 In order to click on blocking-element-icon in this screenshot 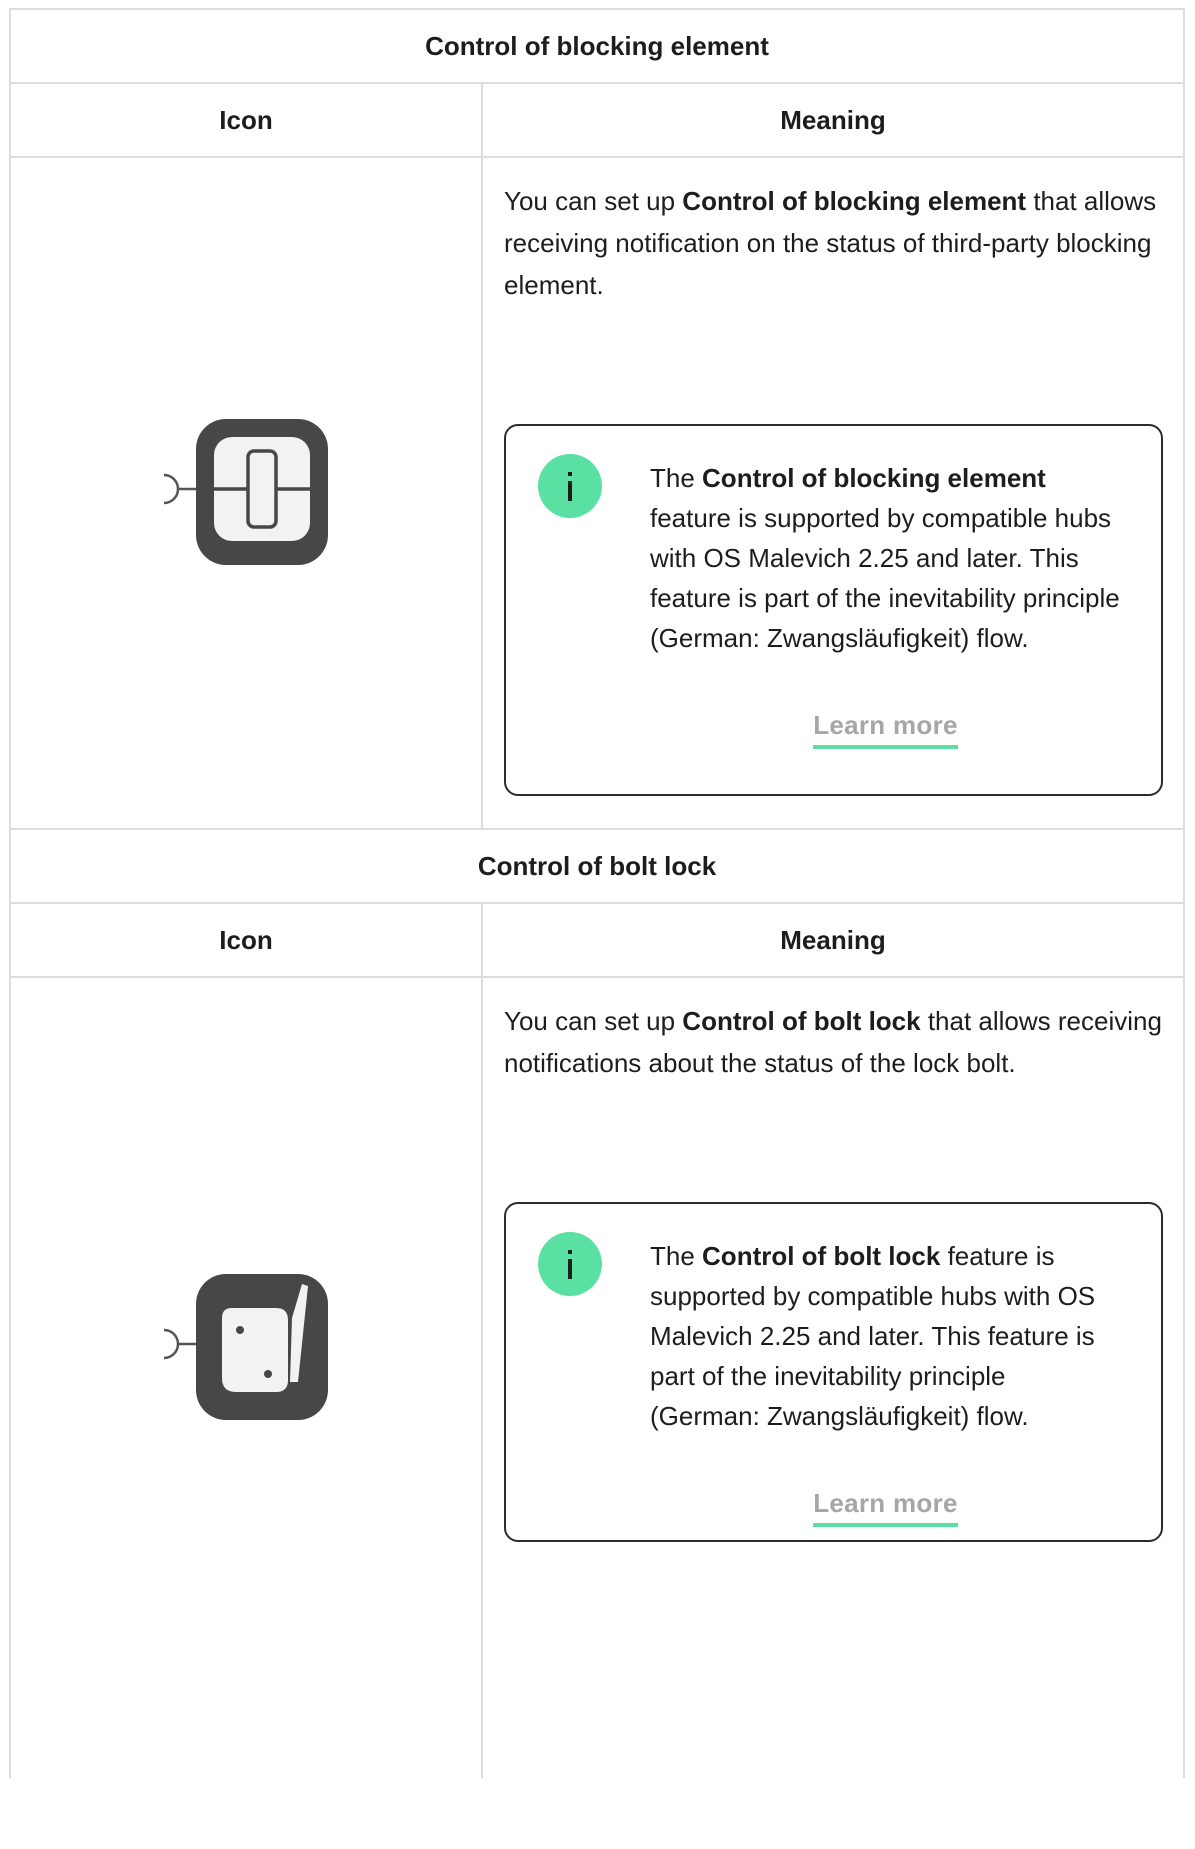, I will do `click(246, 493)`.